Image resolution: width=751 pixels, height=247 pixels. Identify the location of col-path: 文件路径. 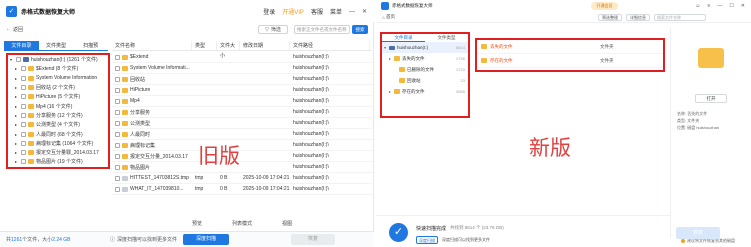
(330, 45).